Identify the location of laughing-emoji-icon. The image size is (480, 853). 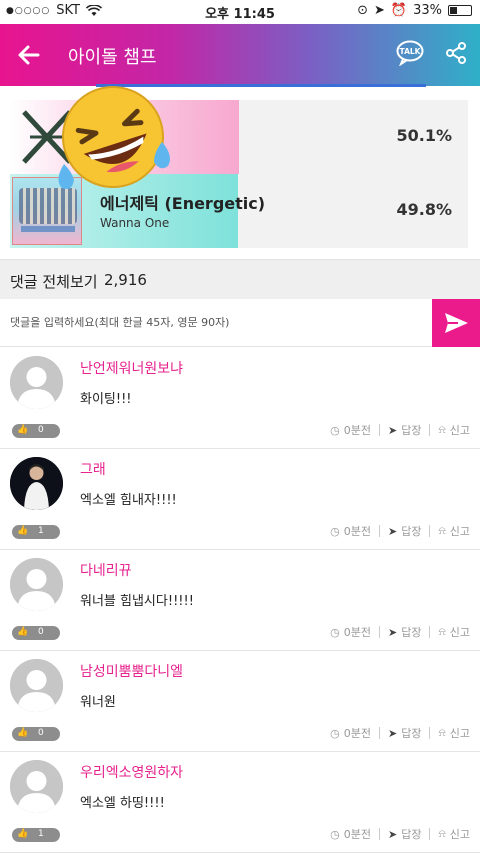
(114, 137).